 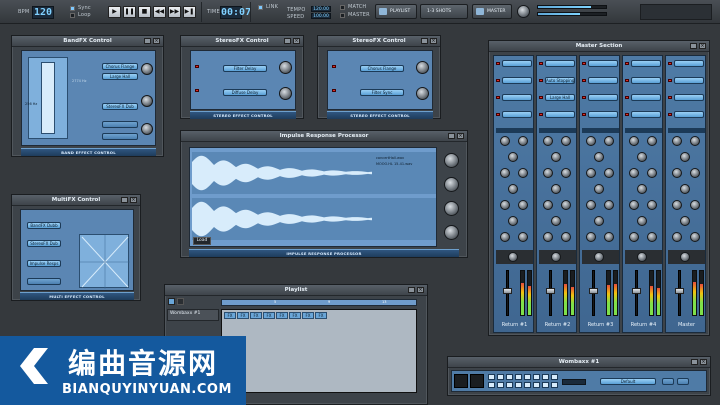 I want to click on multifx-slot-3: Impulse Resps, so click(x=44, y=263).